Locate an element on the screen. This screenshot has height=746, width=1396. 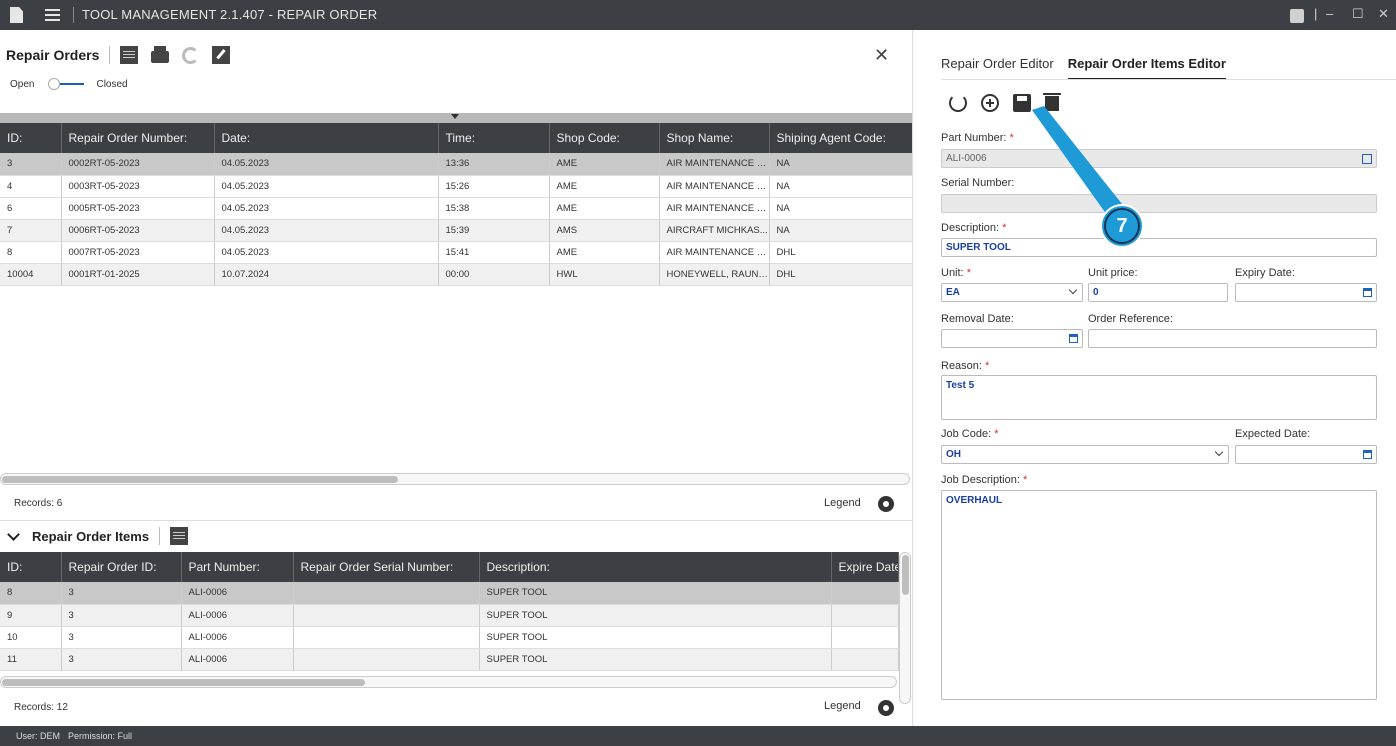
save-icon is located at coordinates (1022, 103).